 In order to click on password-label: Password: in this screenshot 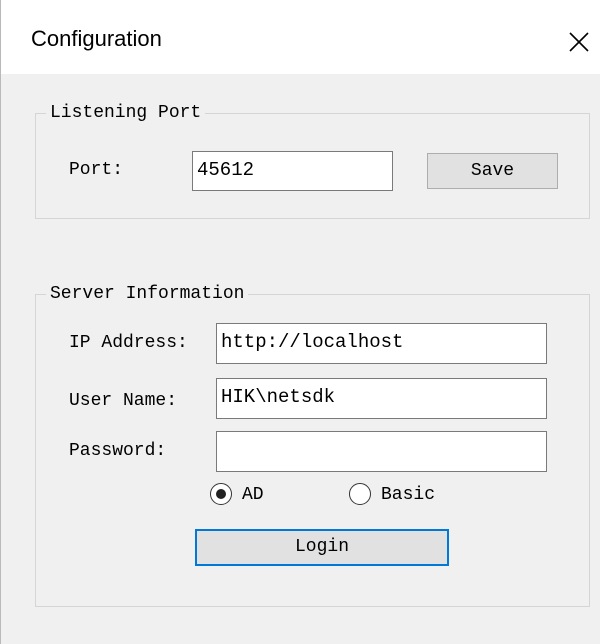, I will do `click(118, 451)`.